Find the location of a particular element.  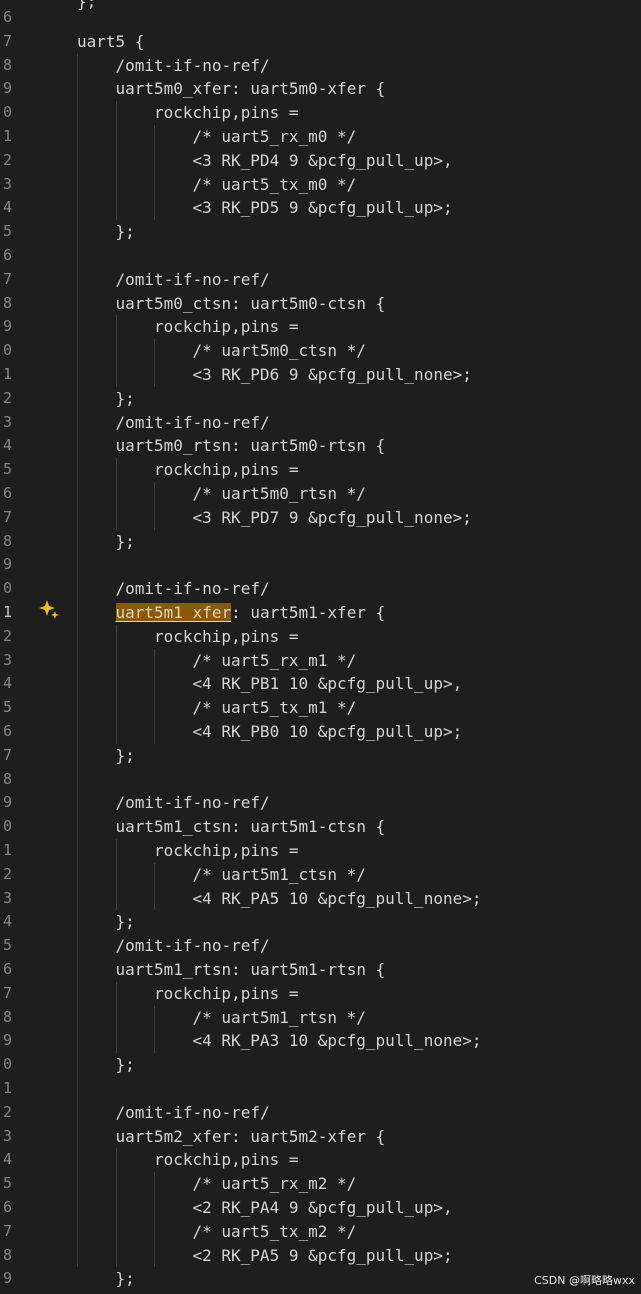

code-line: <2 RK_PA5 9 &pcfg_pull_up>; is located at coordinates (322, 1255).